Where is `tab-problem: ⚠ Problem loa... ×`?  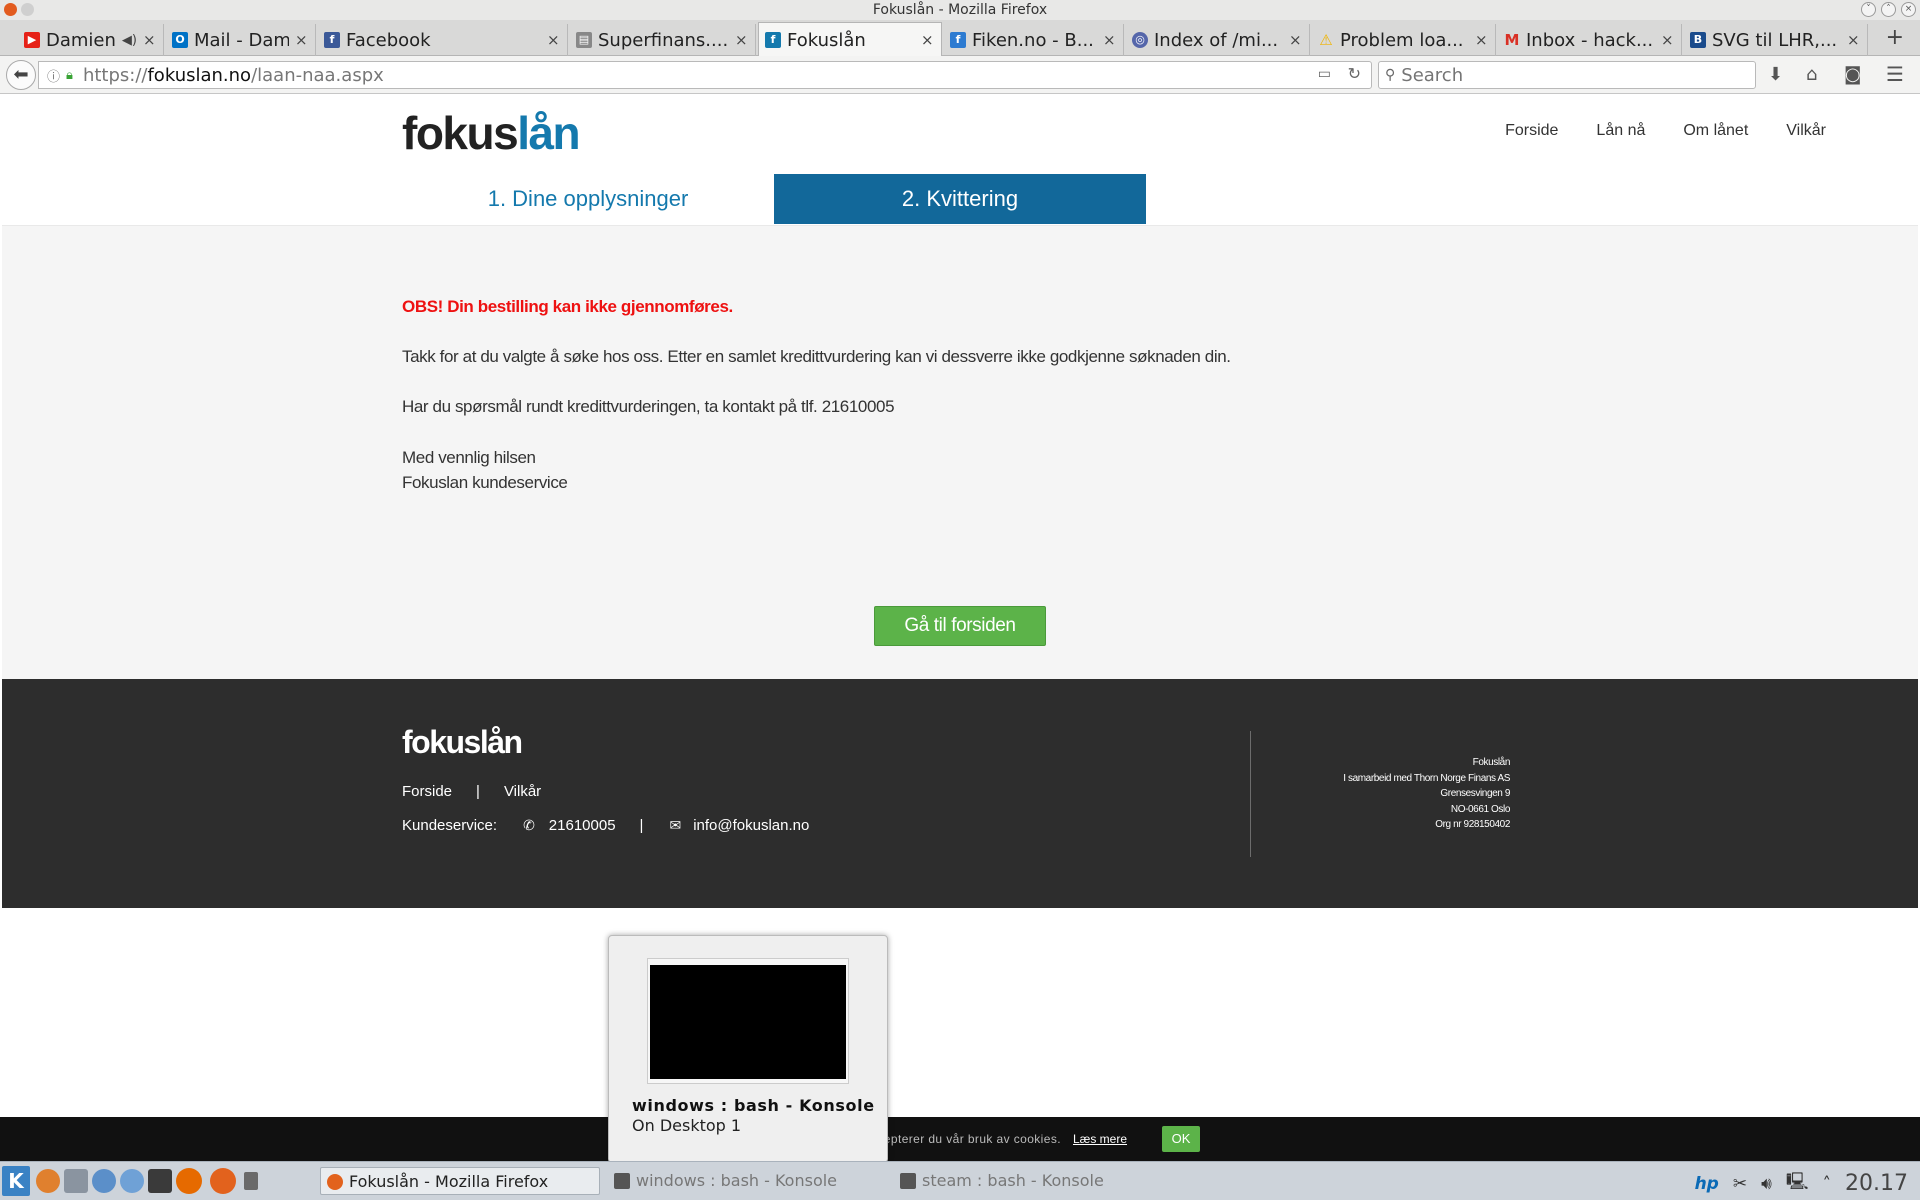
tab-problem: ⚠ Problem loa... × is located at coordinates (1404, 40).